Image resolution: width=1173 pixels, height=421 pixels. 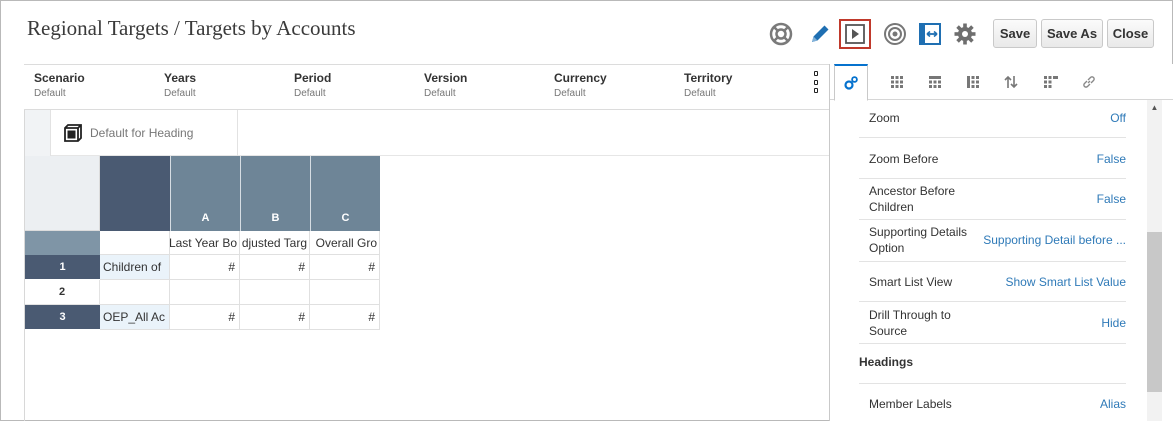 I want to click on columns-icon, so click(x=935, y=82).